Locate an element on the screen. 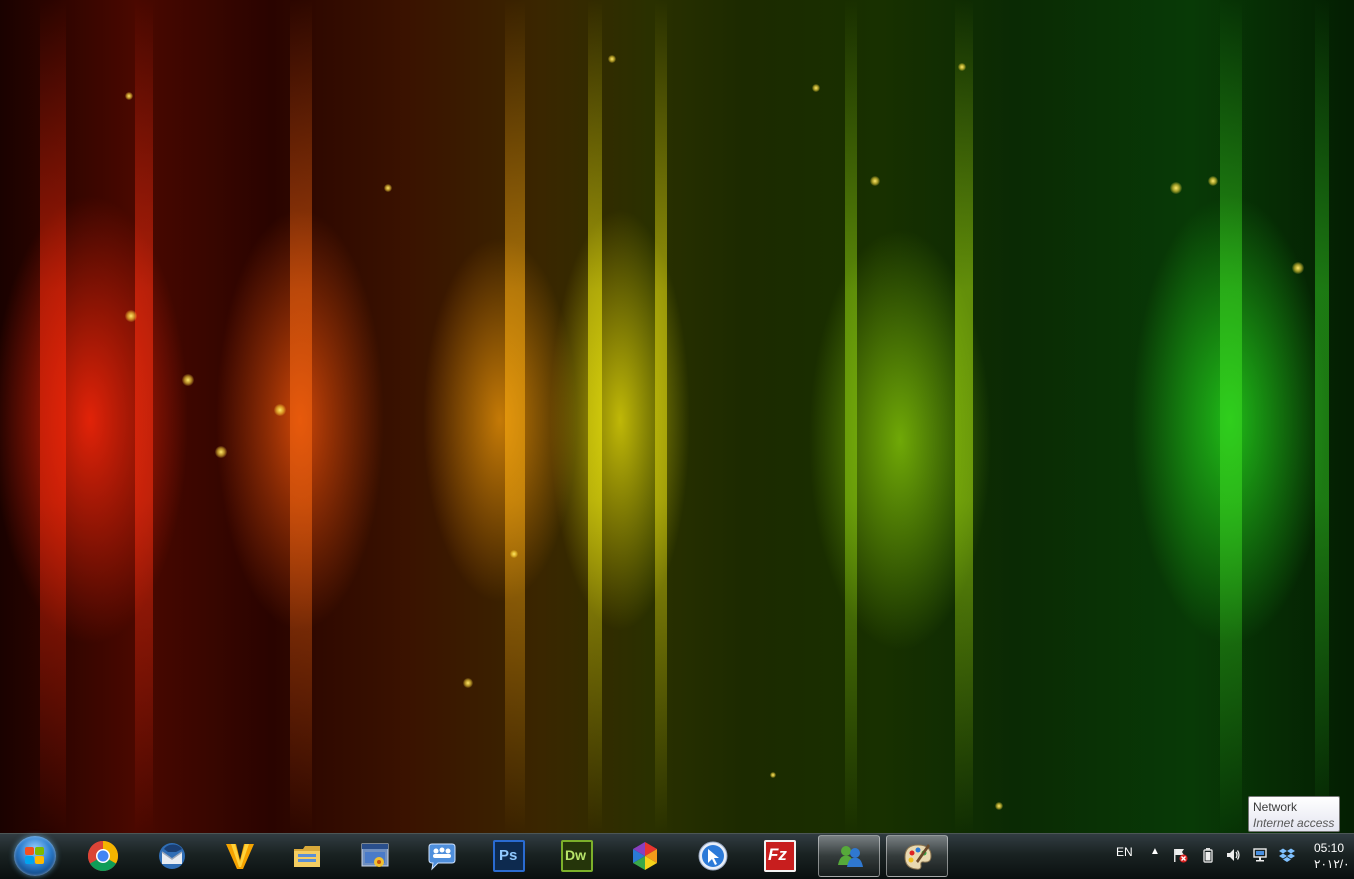 The height and width of the screenshot is (879, 1354). blue-cursor-icon is located at coordinates (713, 856).